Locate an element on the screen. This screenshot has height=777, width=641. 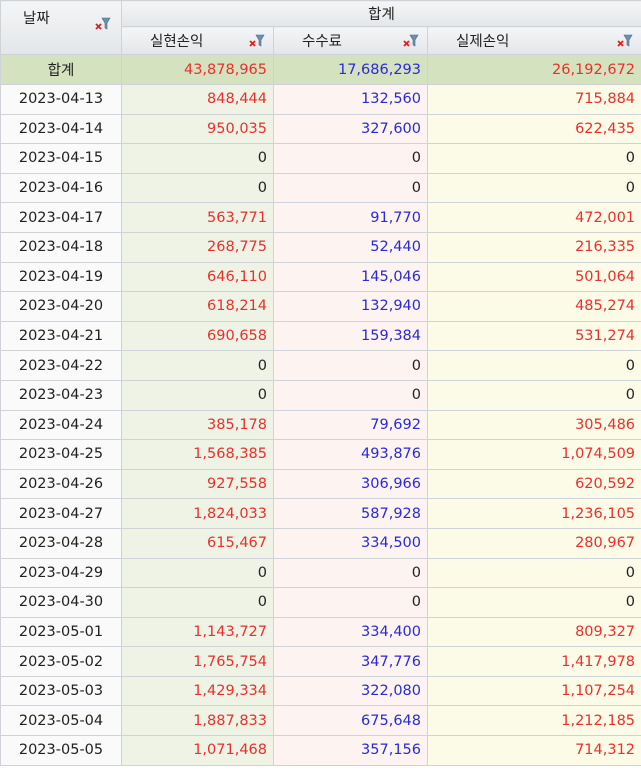
actual-pnl-cell: 620,592 is located at coordinates (533, 484).